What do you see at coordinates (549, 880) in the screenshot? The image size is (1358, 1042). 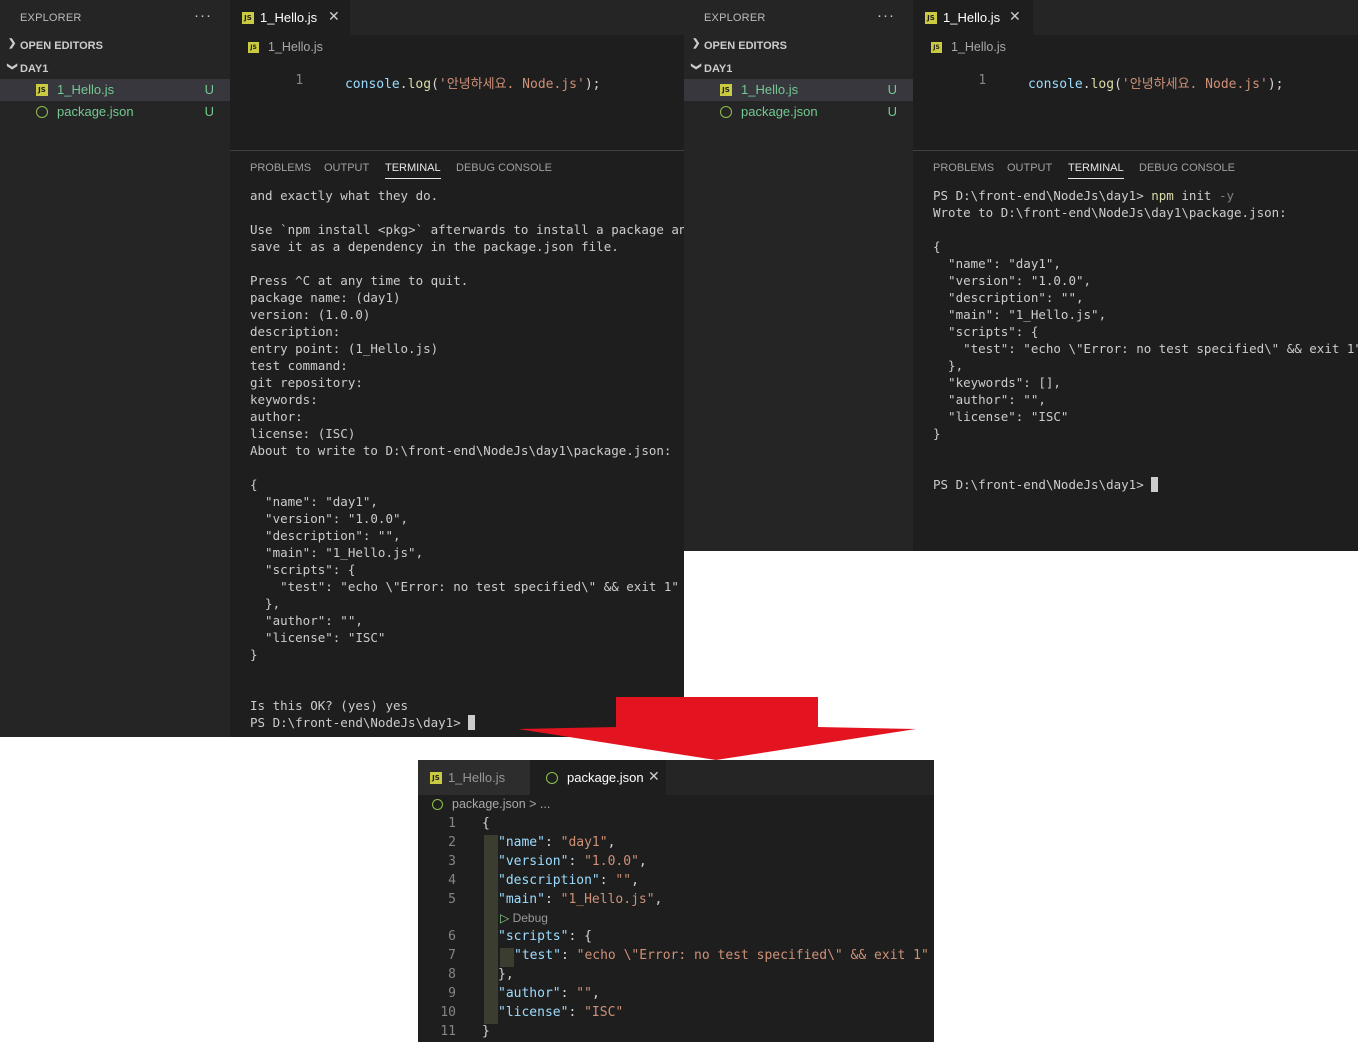 I see `json-key: "description"` at bounding box center [549, 880].